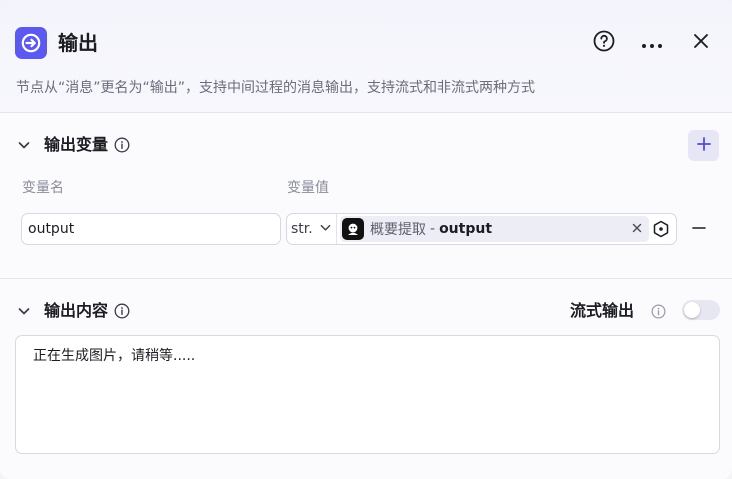 This screenshot has height=479, width=732. What do you see at coordinates (302, 229) in the screenshot?
I see `variable-type-label: str.` at bounding box center [302, 229].